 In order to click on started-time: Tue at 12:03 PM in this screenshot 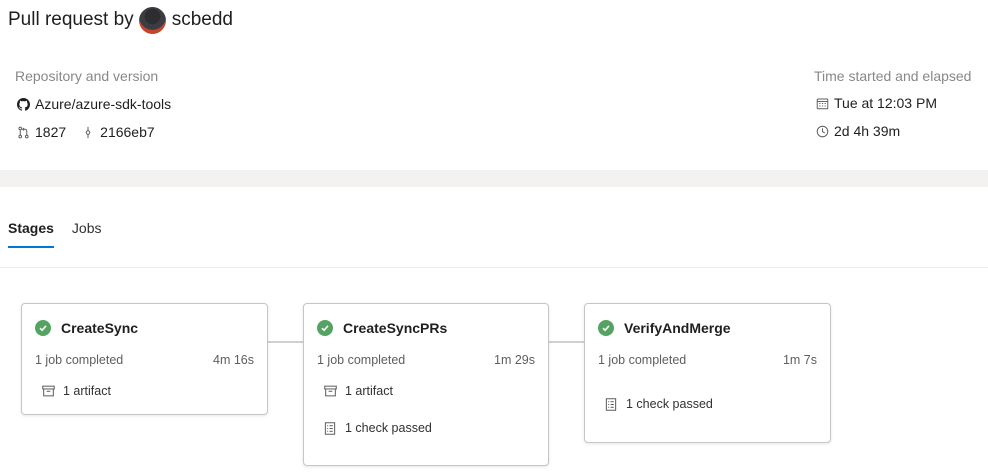, I will do `click(885, 103)`.